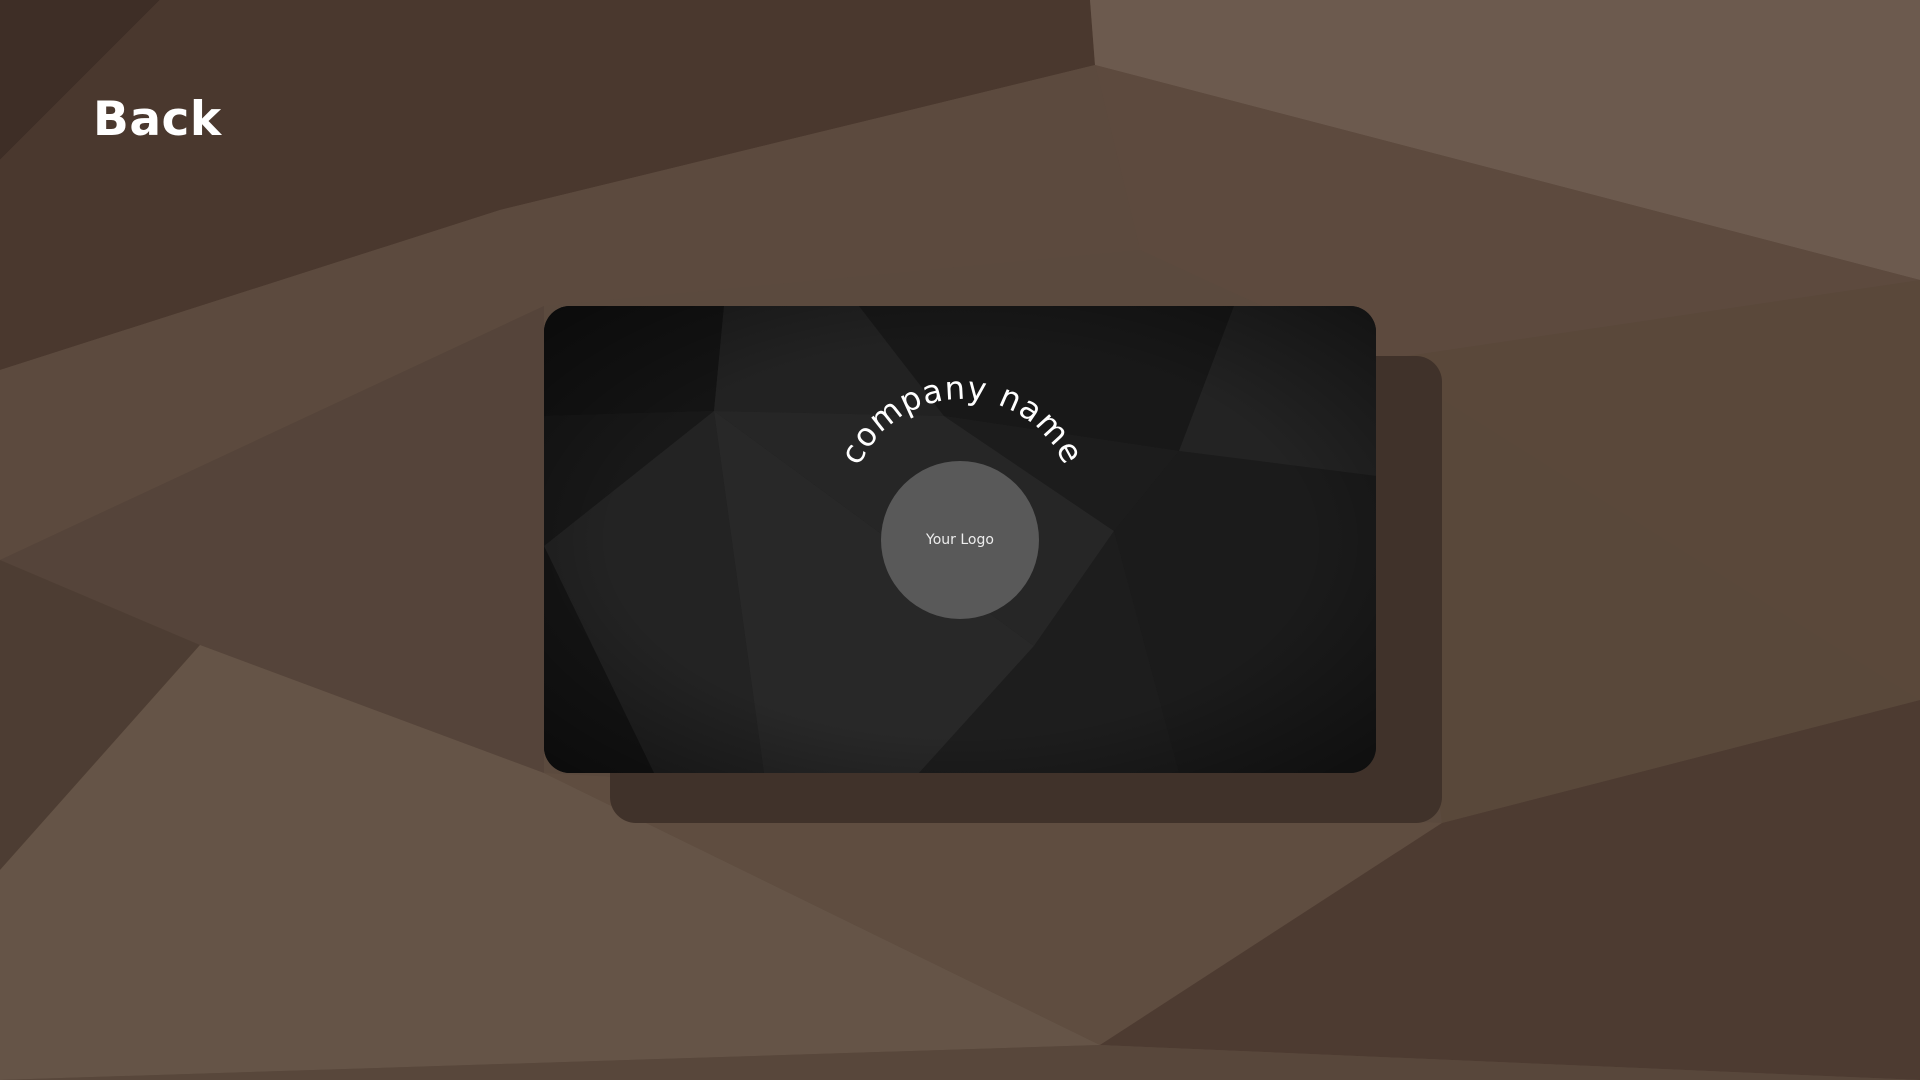 Image resolution: width=1920 pixels, height=1080 pixels. Describe the element at coordinates (157, 119) in the screenshot. I see `back-heading: Back` at that location.